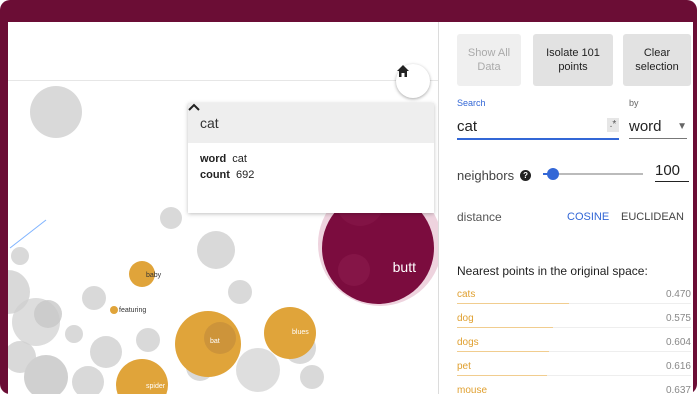 The image size is (697, 394). I want to click on neighbor-word: dog, so click(465, 318).